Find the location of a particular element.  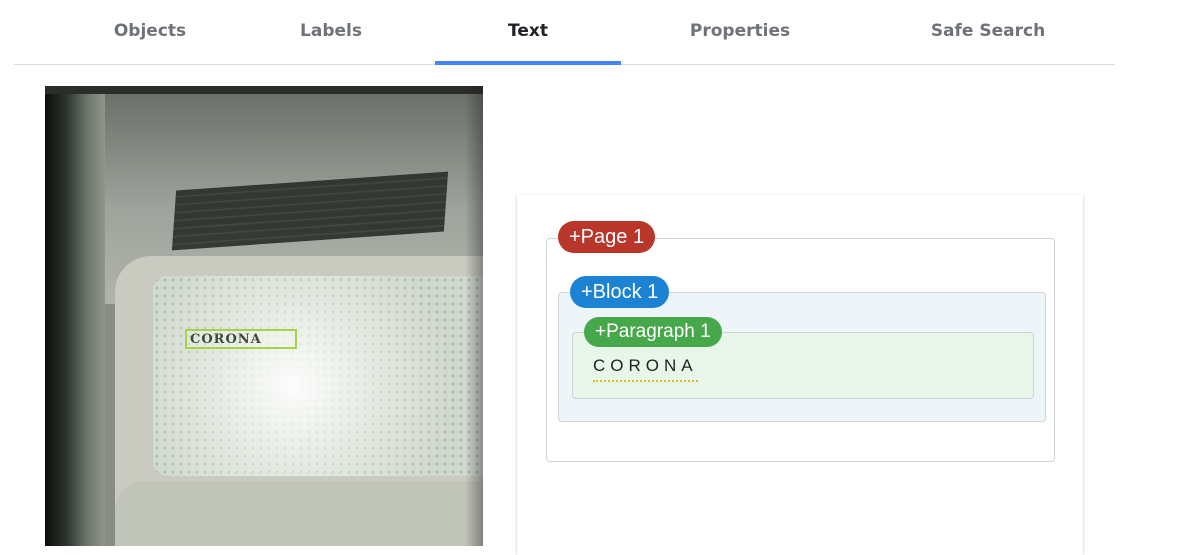

image-appliance-base is located at coordinates (299, 513).